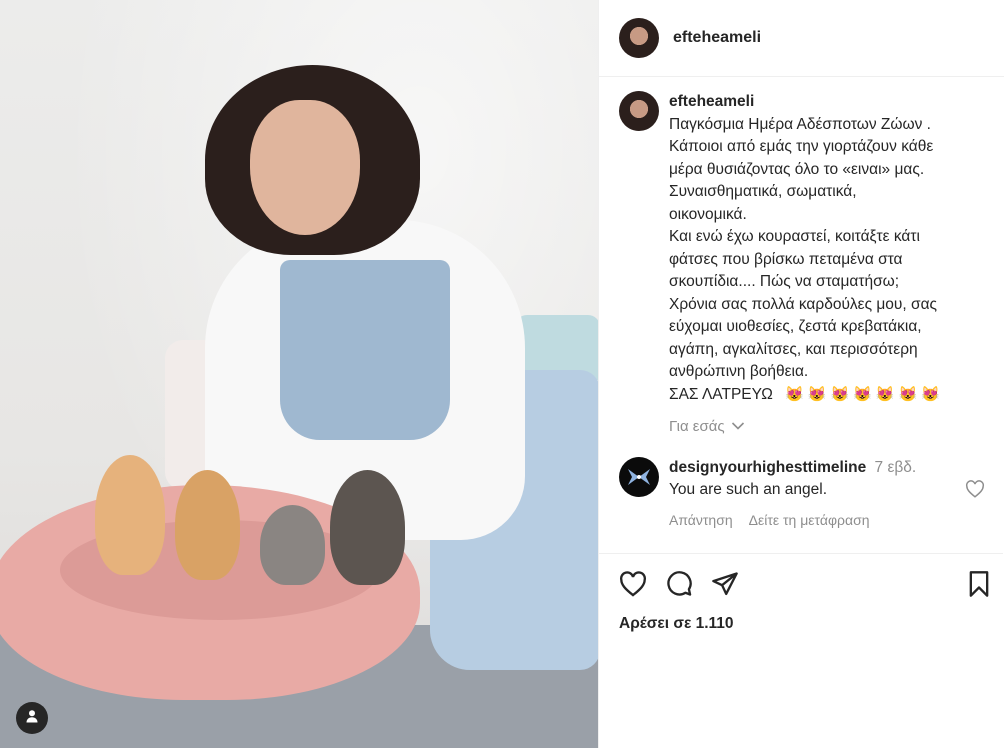 Image resolution: width=1004 pixels, height=749 pixels. I want to click on likes-count: Αρέσει σε 1.110, so click(801, 618).